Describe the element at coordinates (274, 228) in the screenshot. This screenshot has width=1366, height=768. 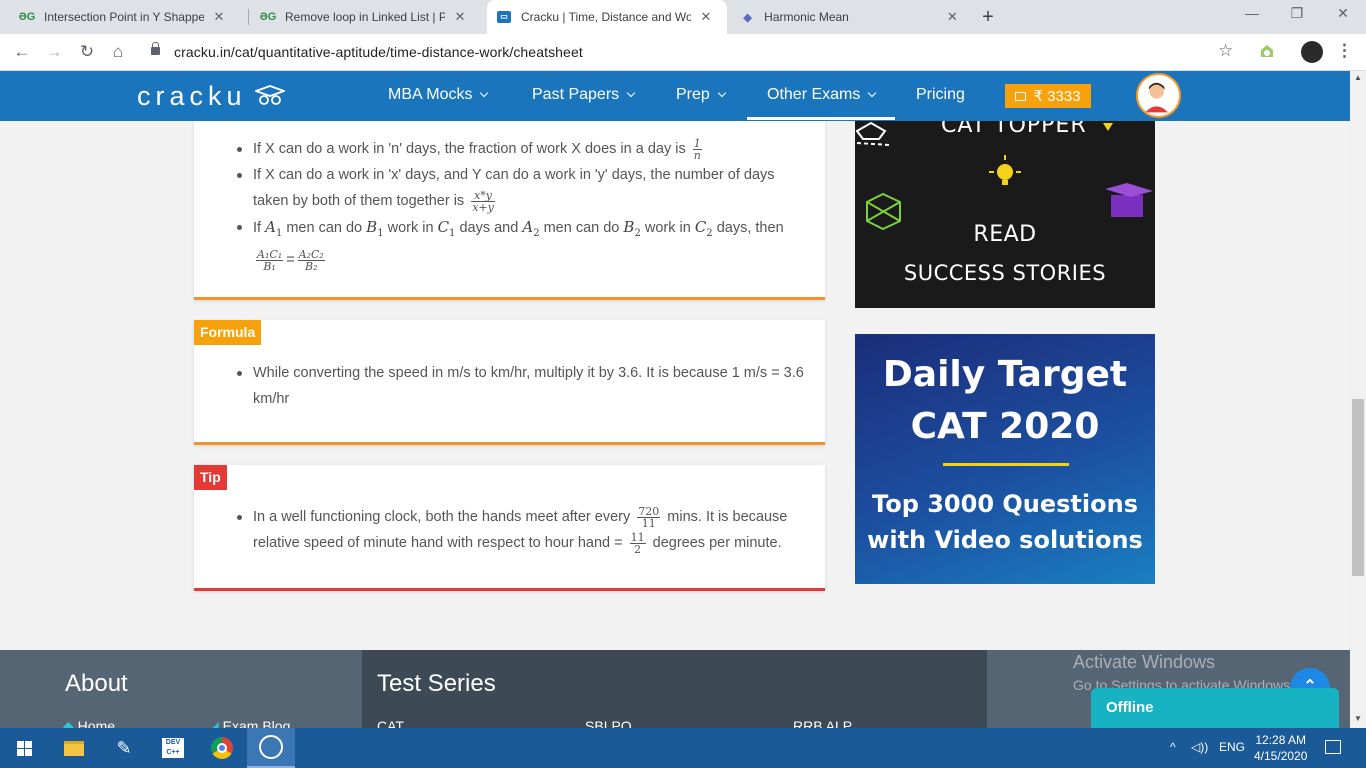
I see `math-a1: A1` at that location.